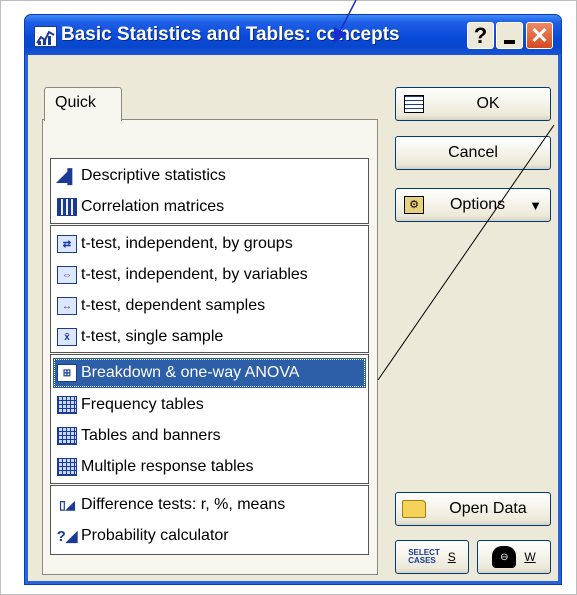  What do you see at coordinates (167, 466) in the screenshot?
I see `list-item-label: Multiple response tables` at bounding box center [167, 466].